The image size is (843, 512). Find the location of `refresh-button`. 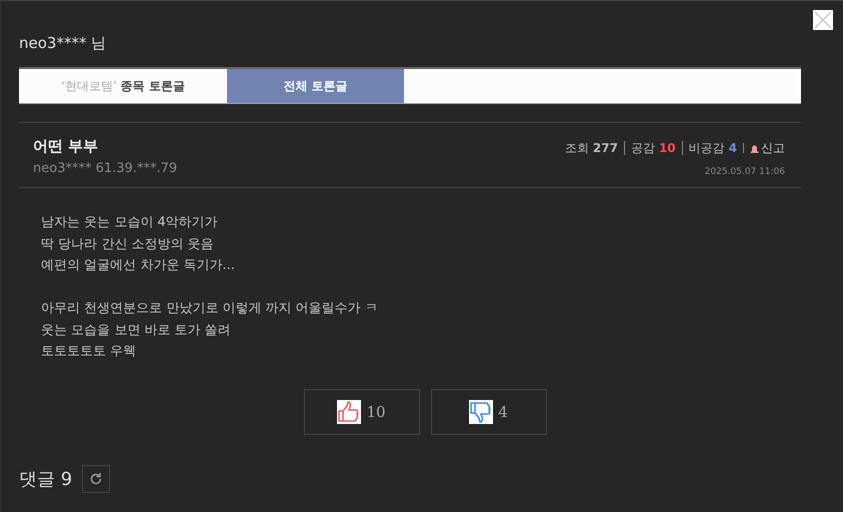

refresh-button is located at coordinates (96, 478).